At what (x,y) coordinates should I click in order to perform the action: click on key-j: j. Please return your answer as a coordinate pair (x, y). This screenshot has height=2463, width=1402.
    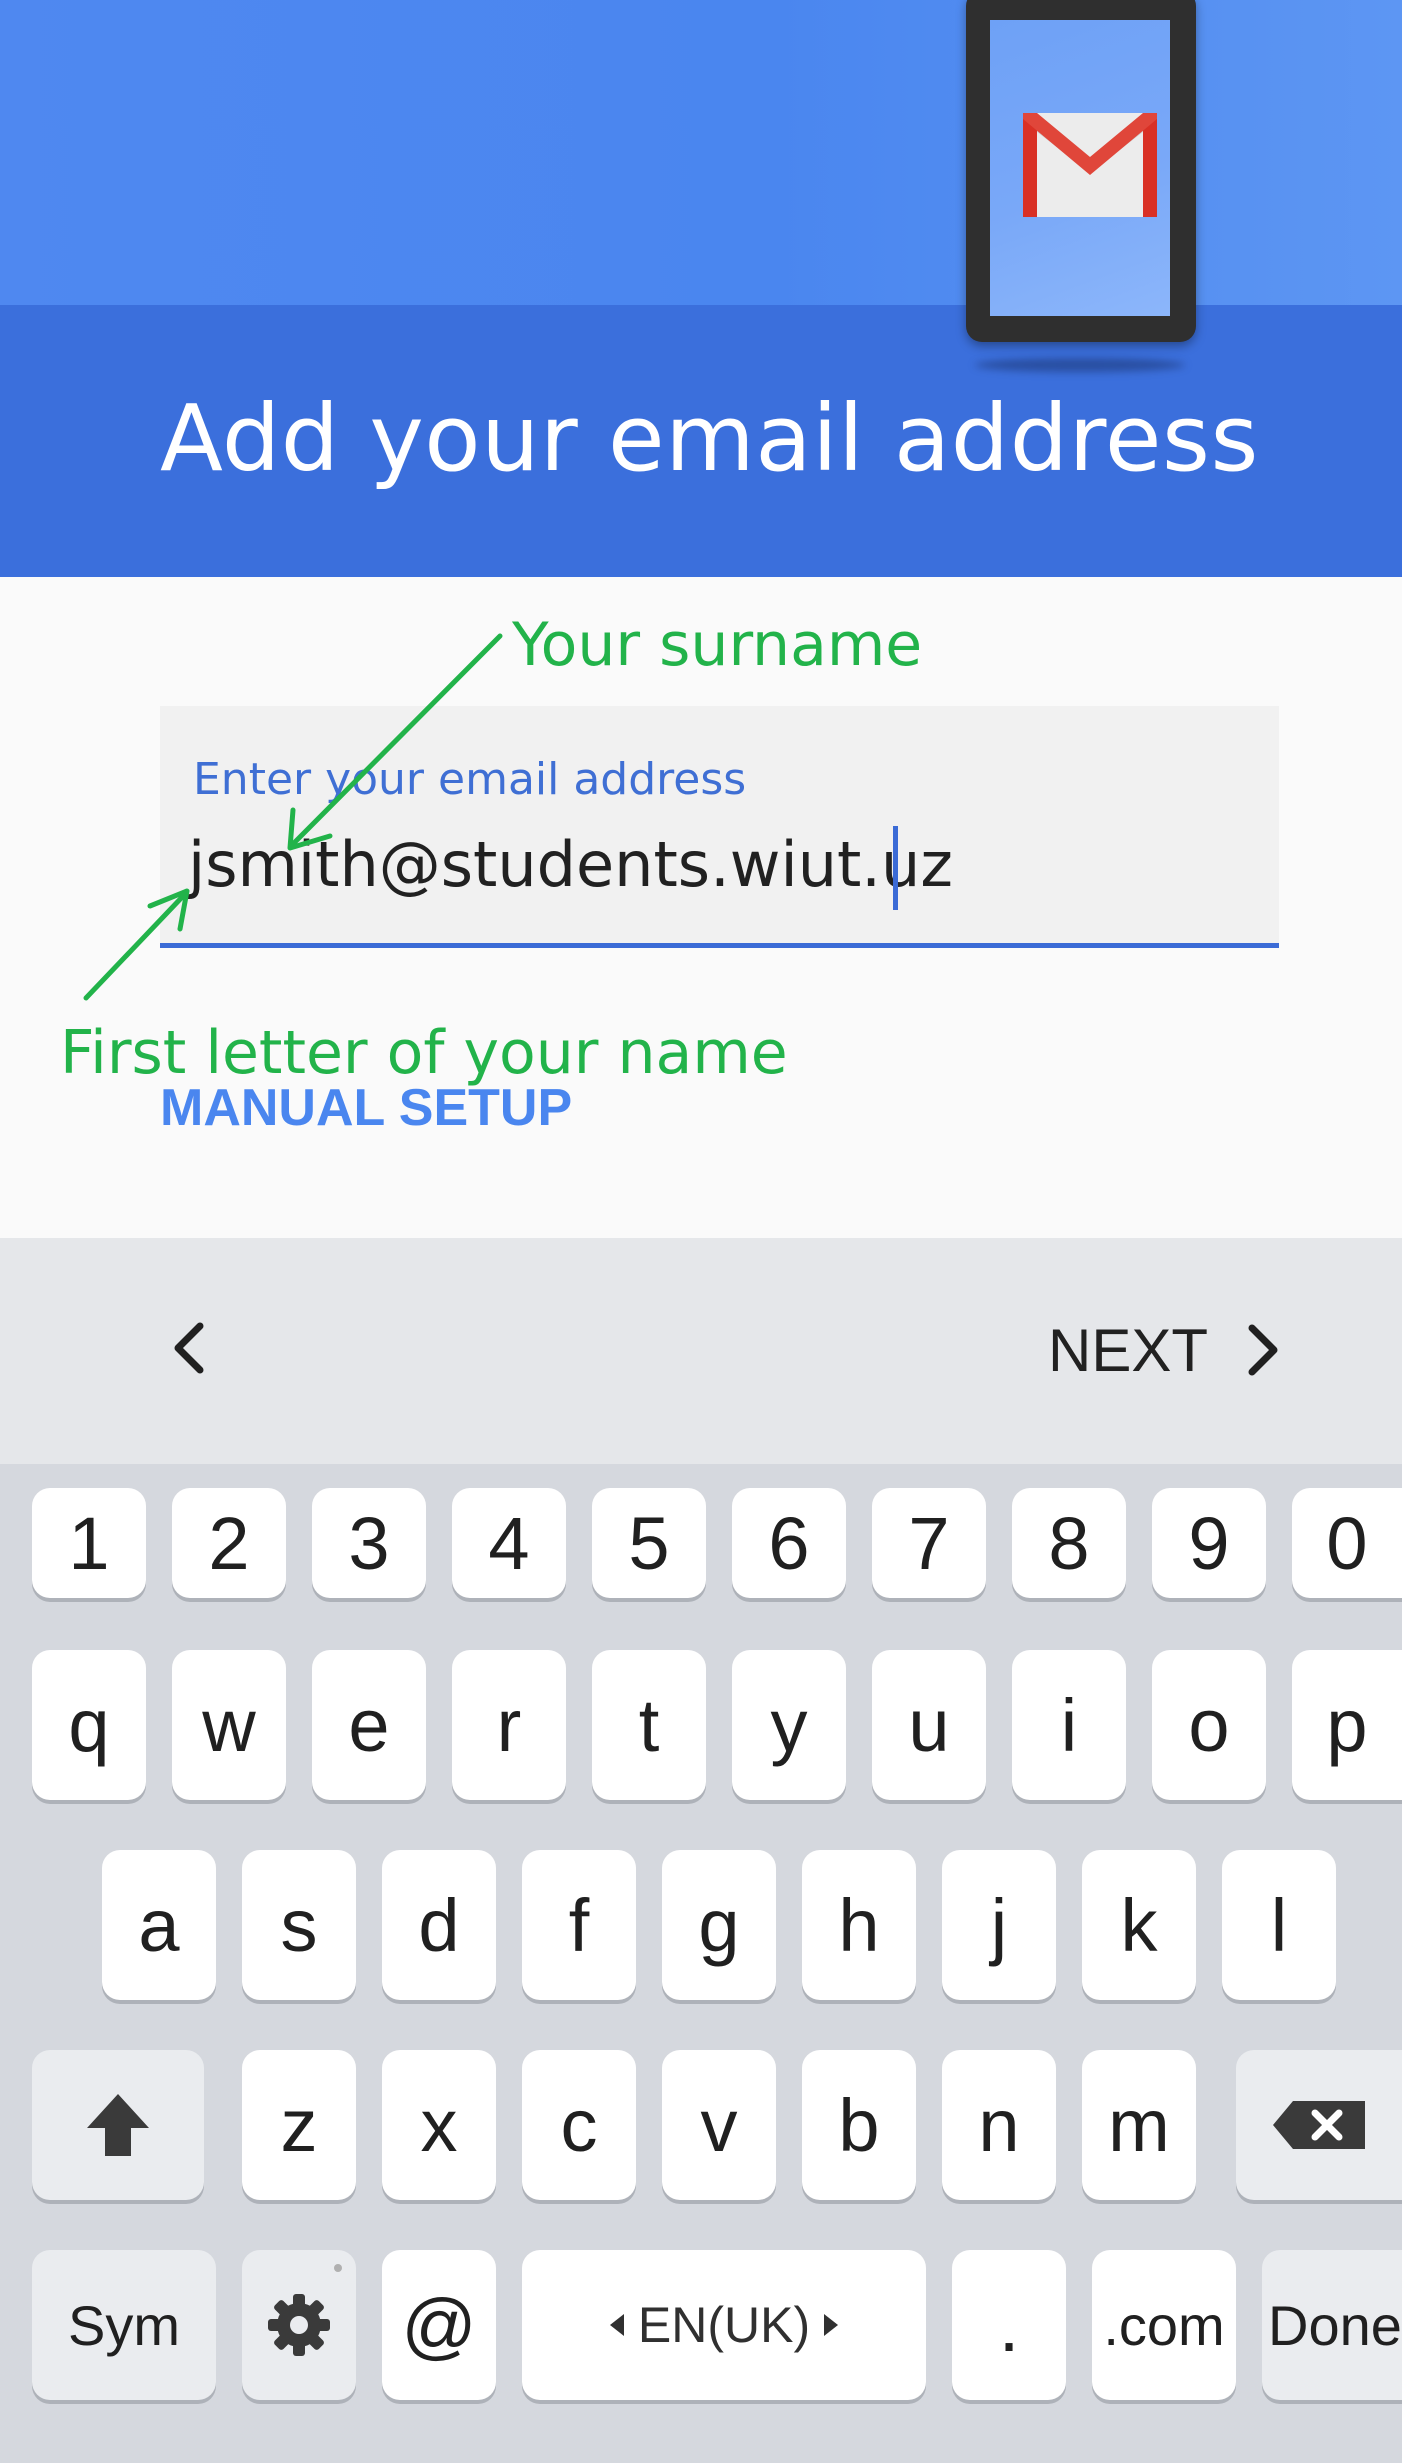
    Looking at the image, I should click on (999, 1925).